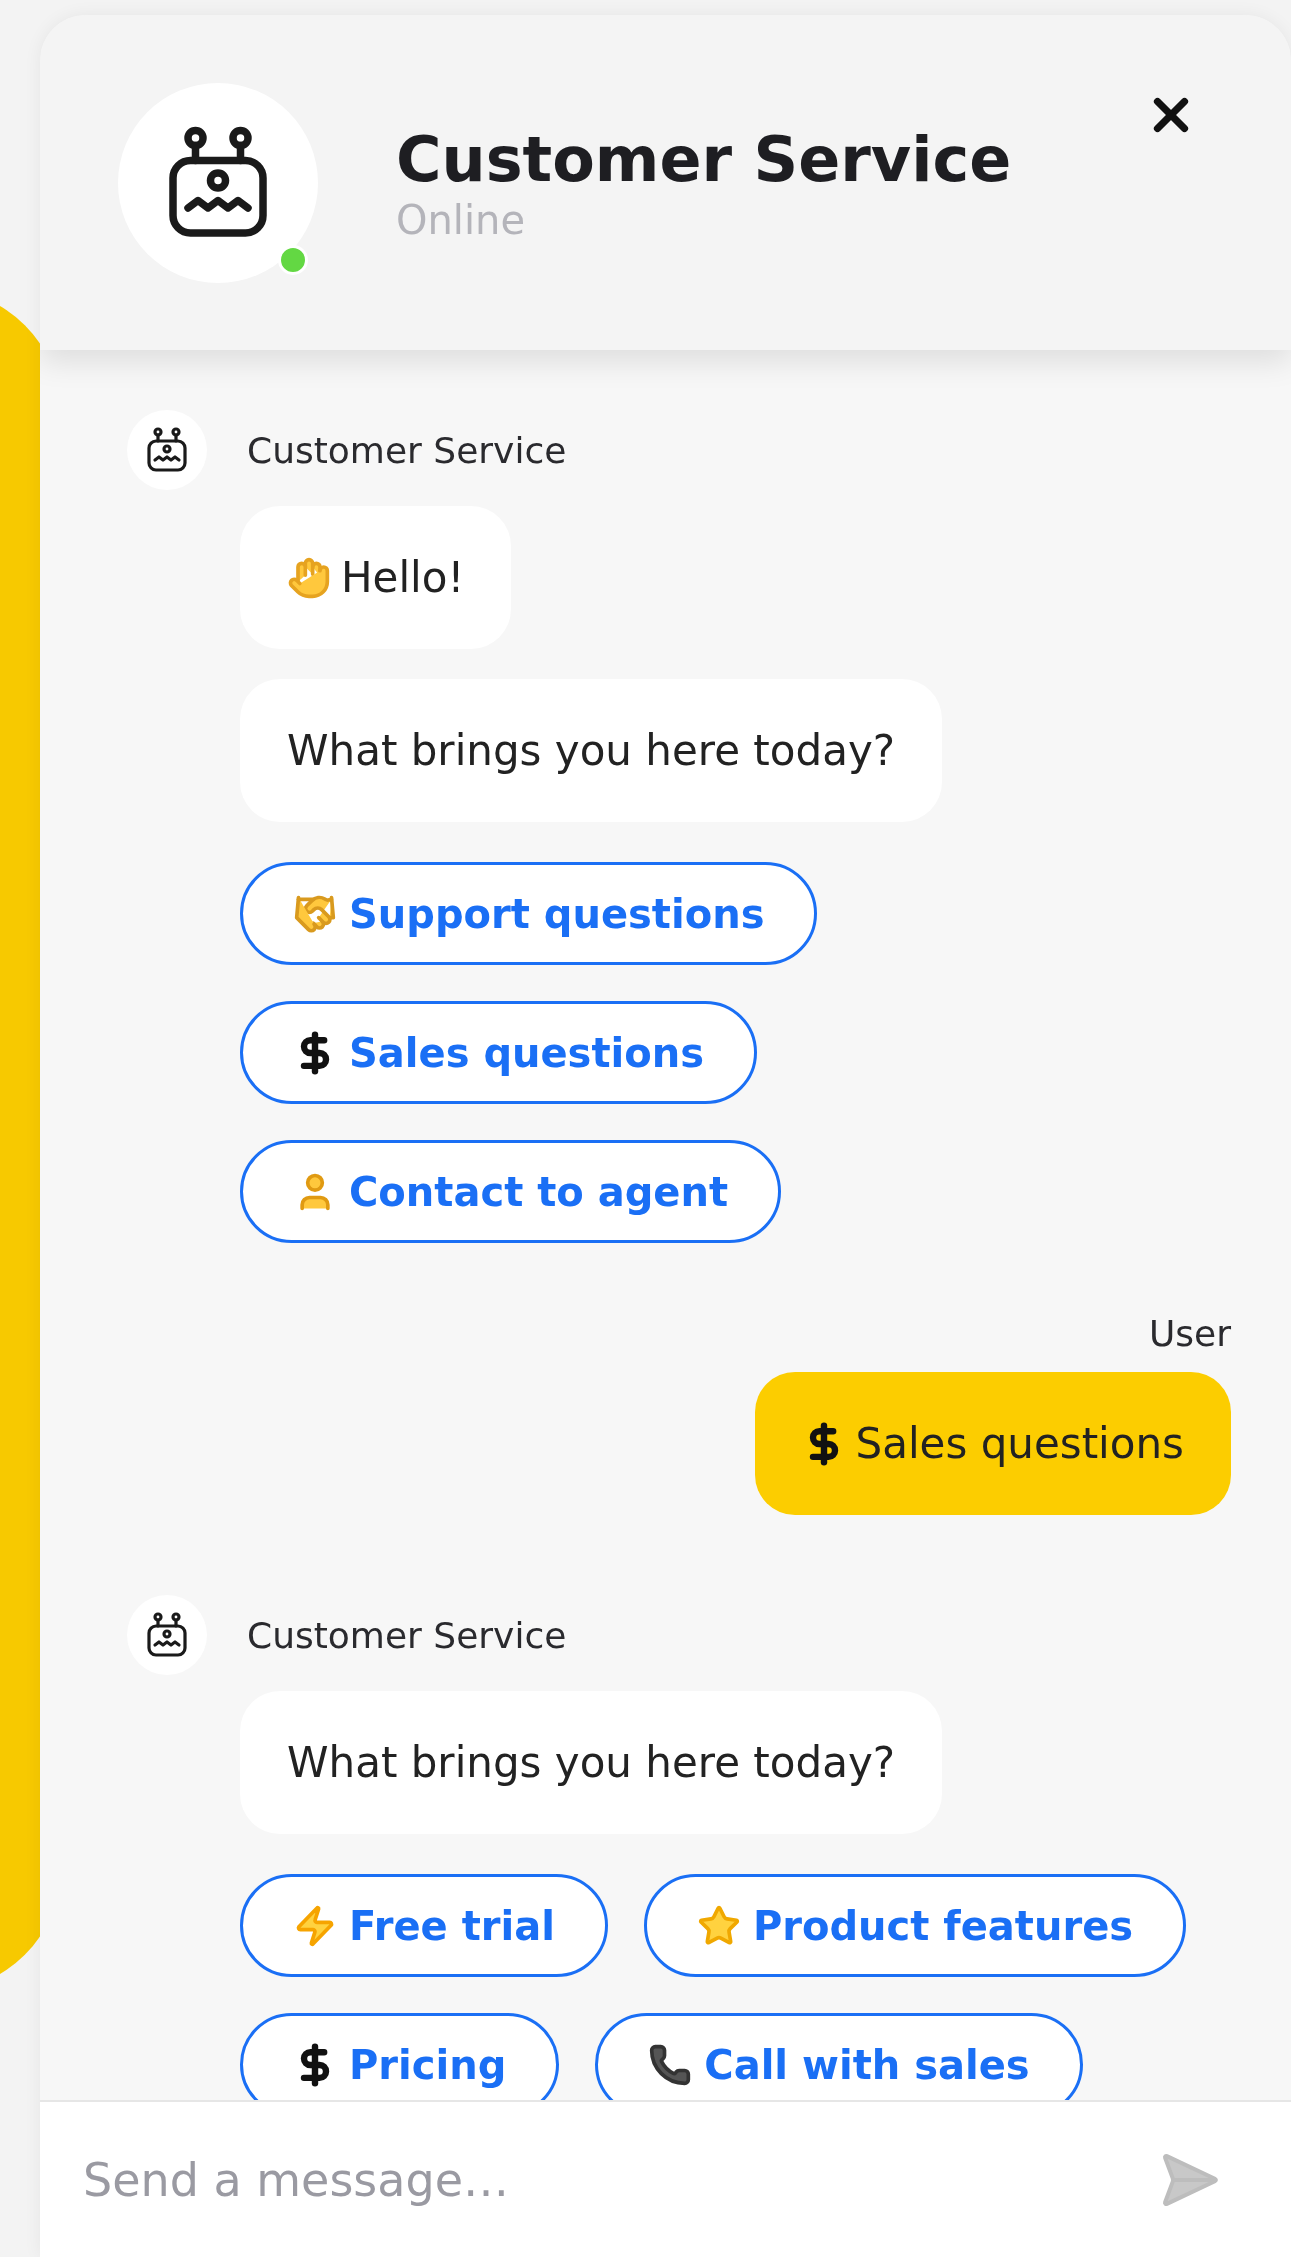 Image resolution: width=1291 pixels, height=2257 pixels. Describe the element at coordinates (400, 2056) in the screenshot. I see `quick-reply-button: Pricing` at that location.